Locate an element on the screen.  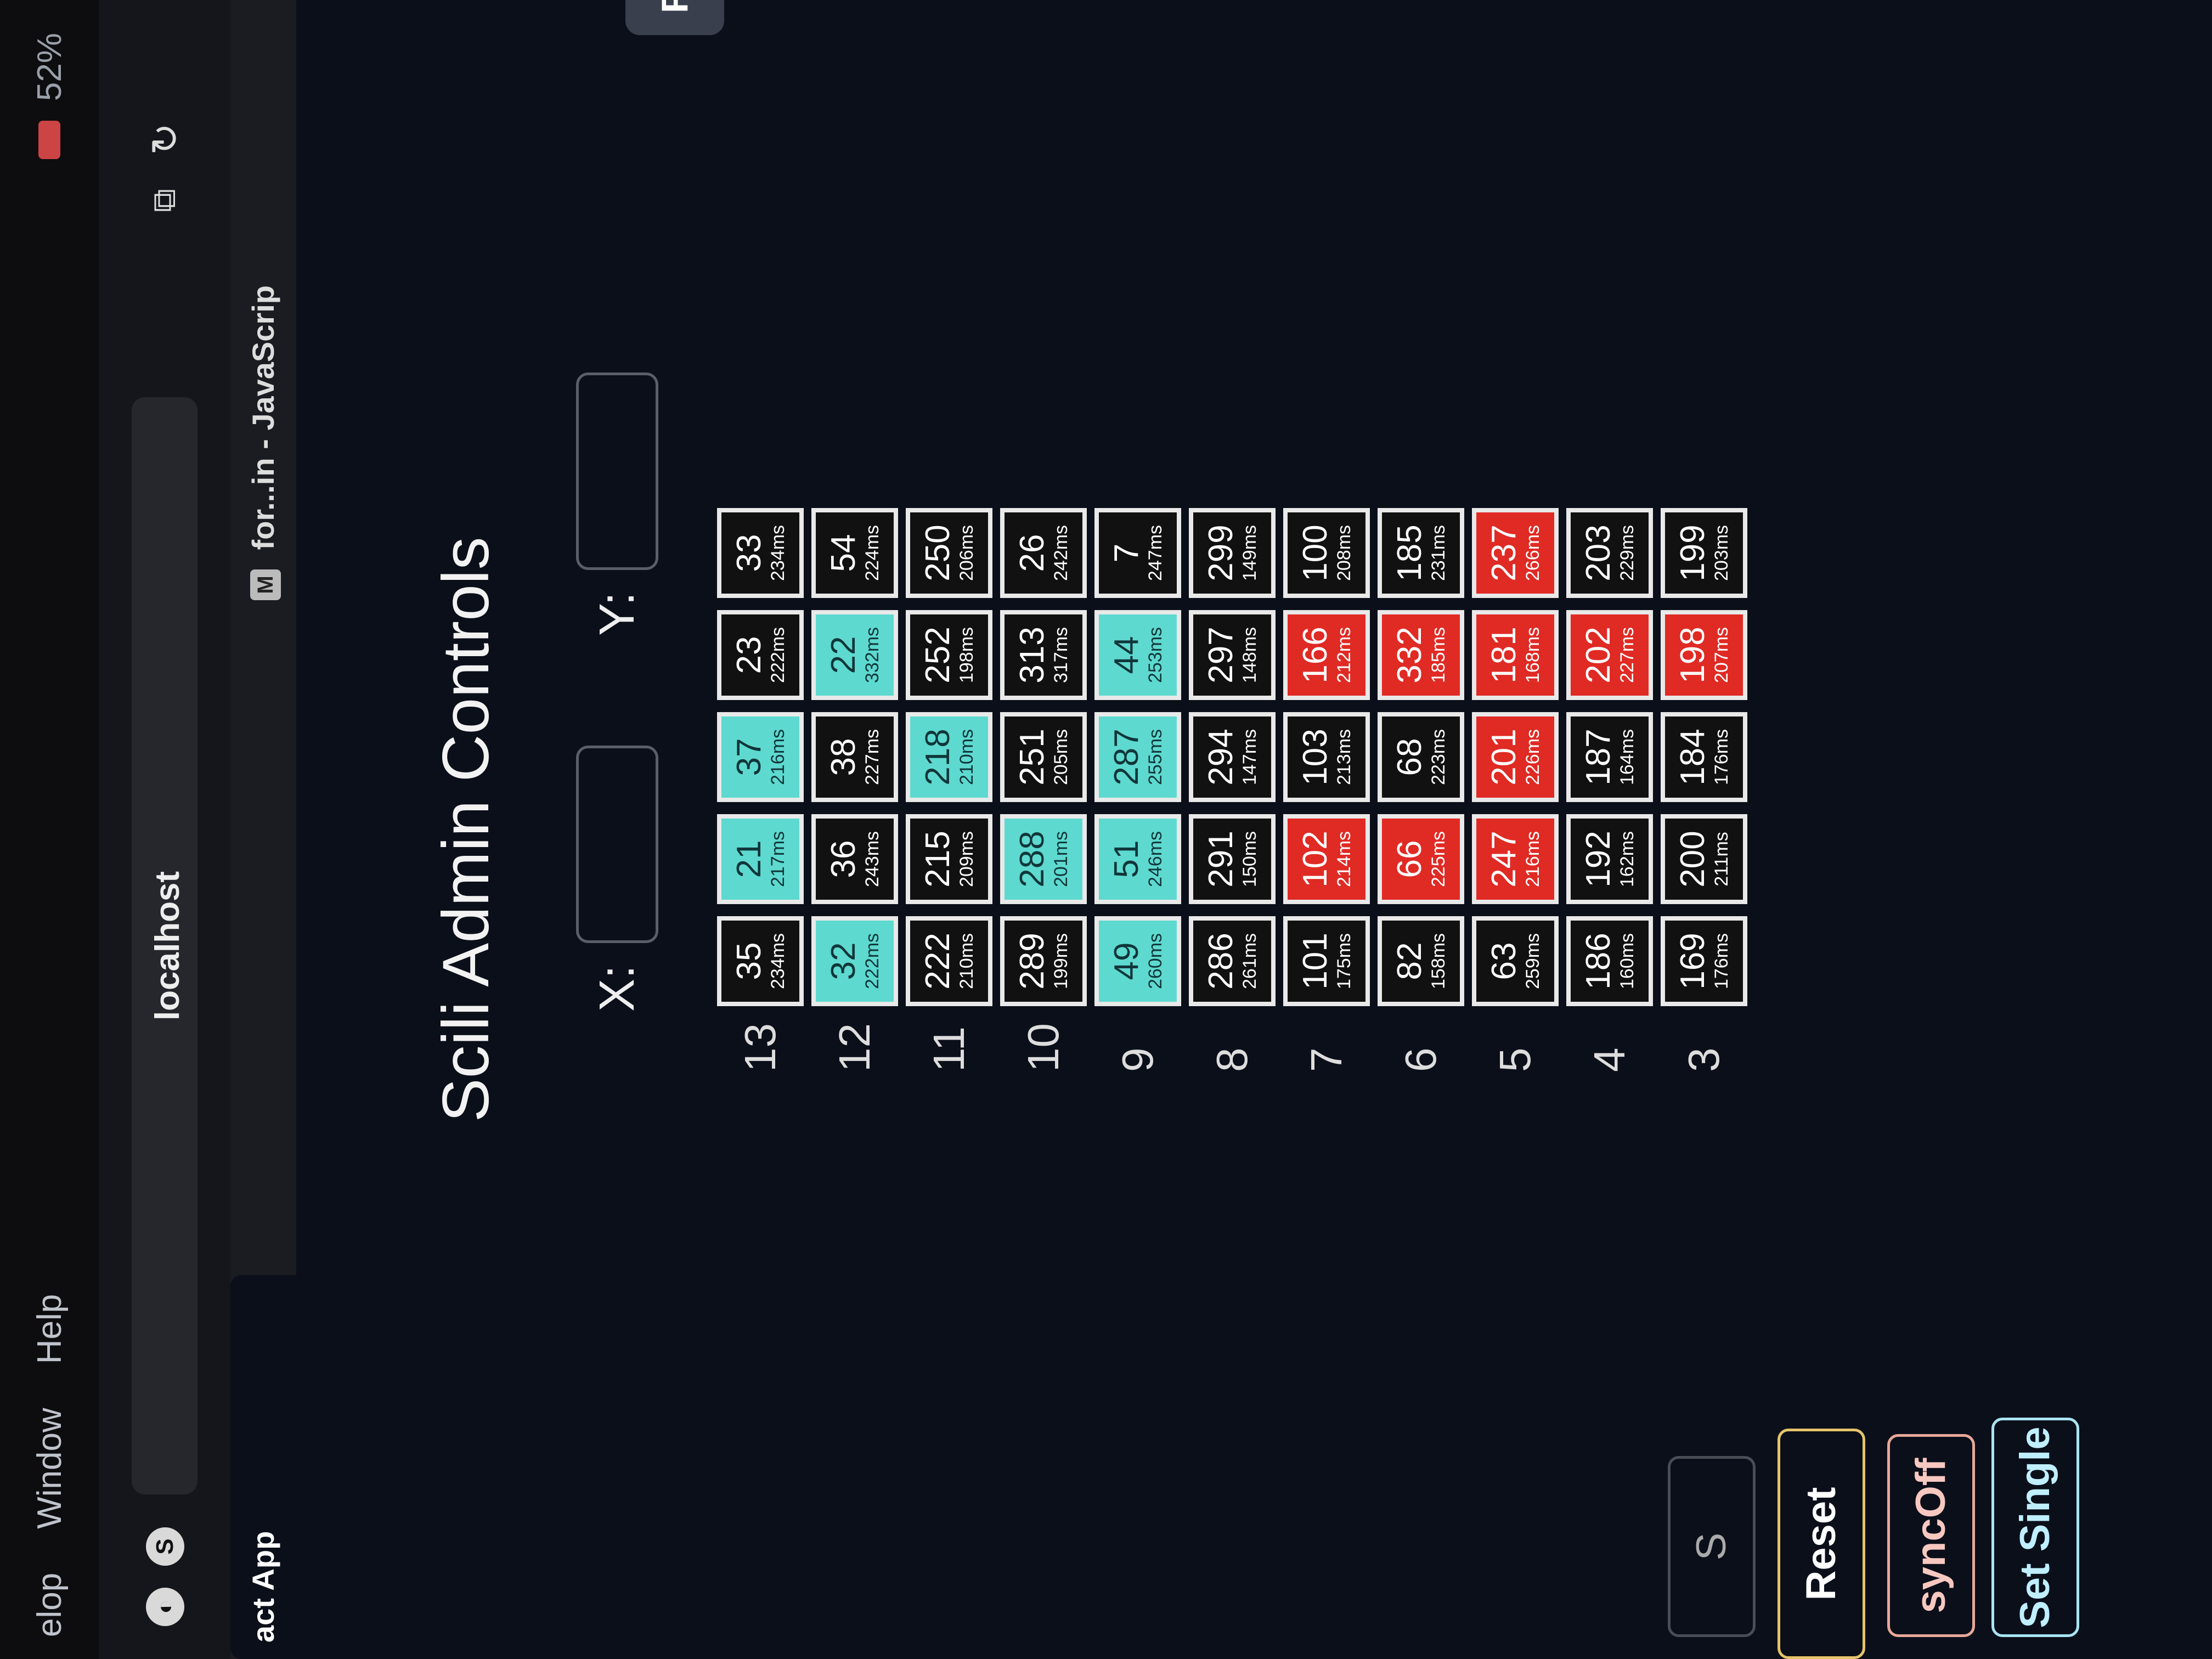
grid-cell: 287 255ms is located at coordinates (1138, 757).